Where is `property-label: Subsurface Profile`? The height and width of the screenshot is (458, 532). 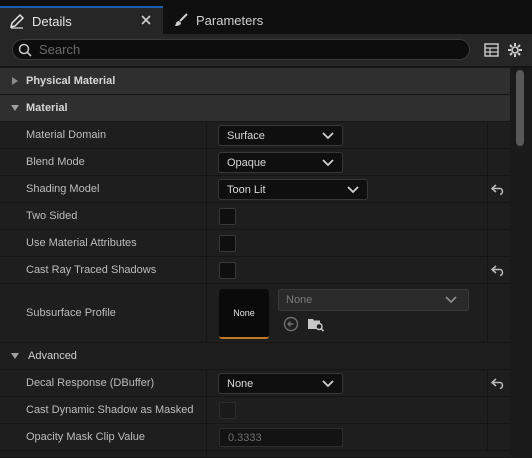
property-label: Subsurface Profile is located at coordinates (71, 313).